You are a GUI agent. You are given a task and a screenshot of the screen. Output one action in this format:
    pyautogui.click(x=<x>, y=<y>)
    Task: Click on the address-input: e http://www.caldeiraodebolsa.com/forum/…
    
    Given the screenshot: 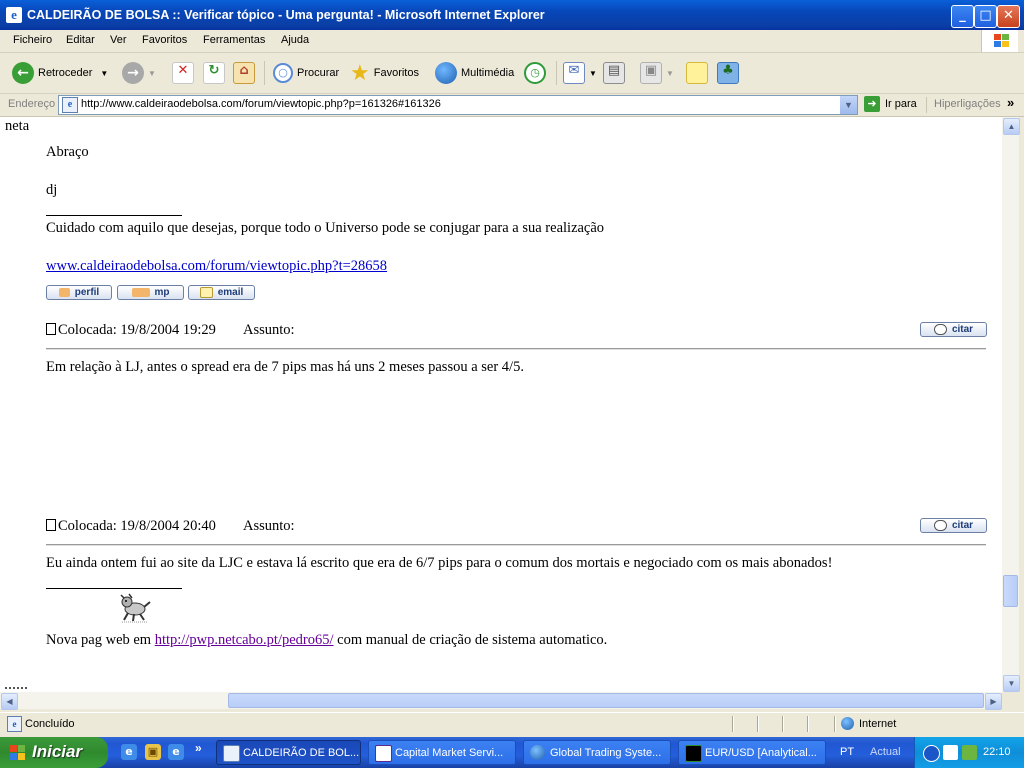 What is the action you would take?
    pyautogui.click(x=458, y=105)
    